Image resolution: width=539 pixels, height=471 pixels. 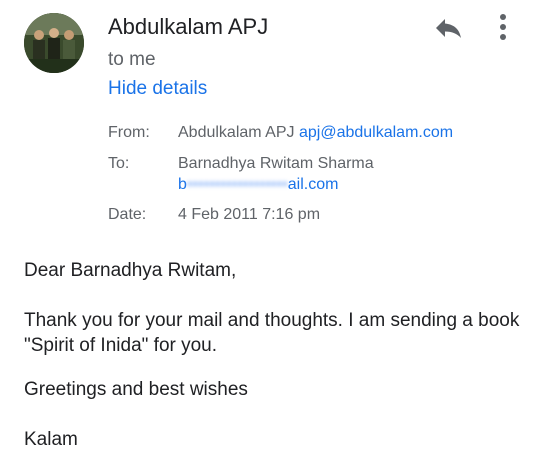 I want to click on more-vert-icon, so click(x=503, y=27).